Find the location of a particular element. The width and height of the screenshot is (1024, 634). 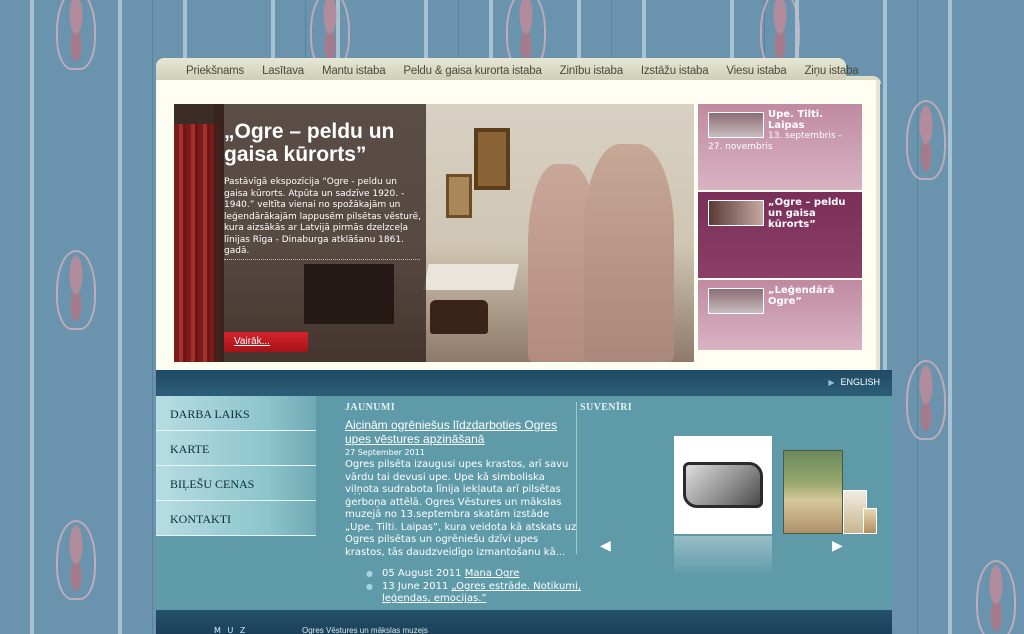

exhibition-item-active: „Ogre – peldu un gaisa kūrorts” is located at coordinates (780, 236).